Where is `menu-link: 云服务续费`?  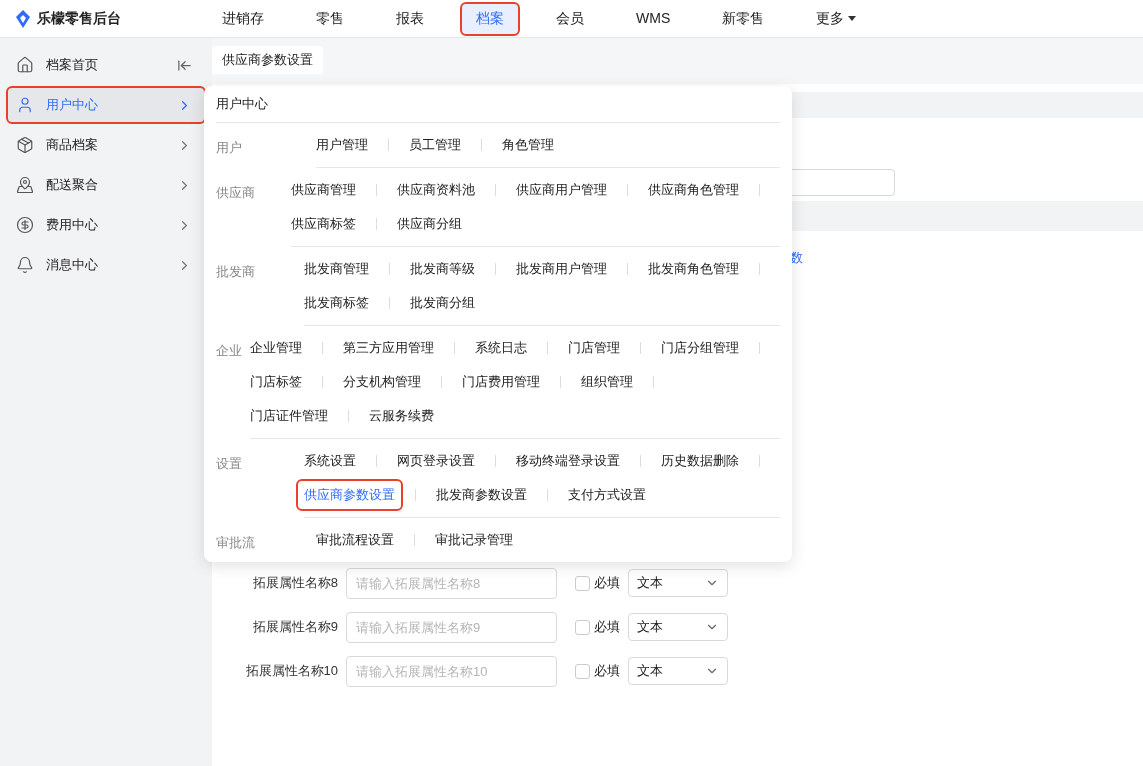
menu-link: 云服务续费 is located at coordinates (401, 416).